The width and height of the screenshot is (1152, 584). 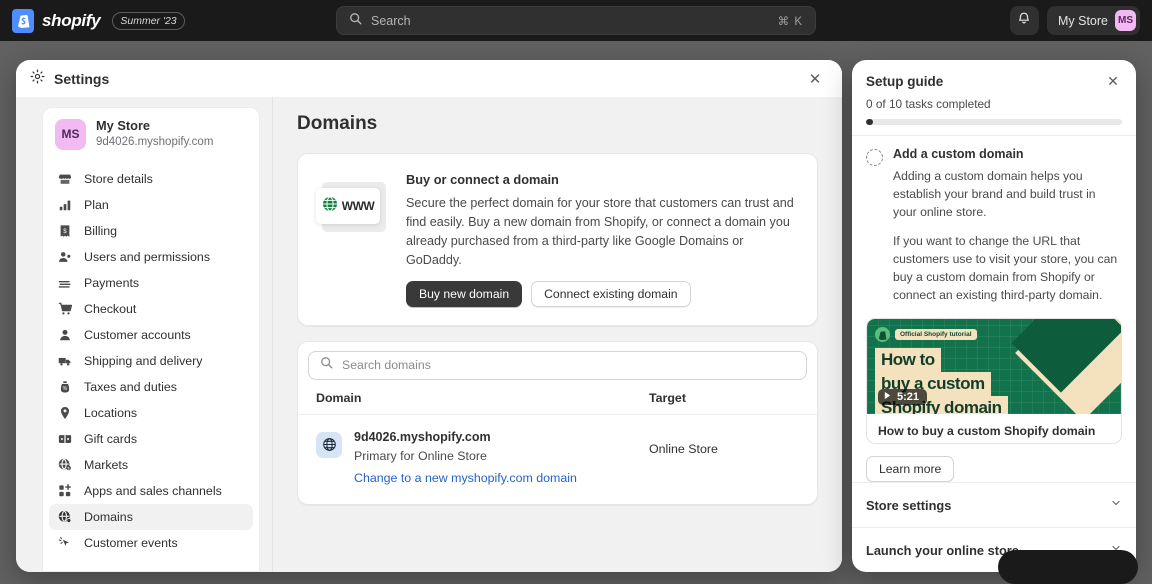 I want to click on play-icon, so click(x=887, y=397).